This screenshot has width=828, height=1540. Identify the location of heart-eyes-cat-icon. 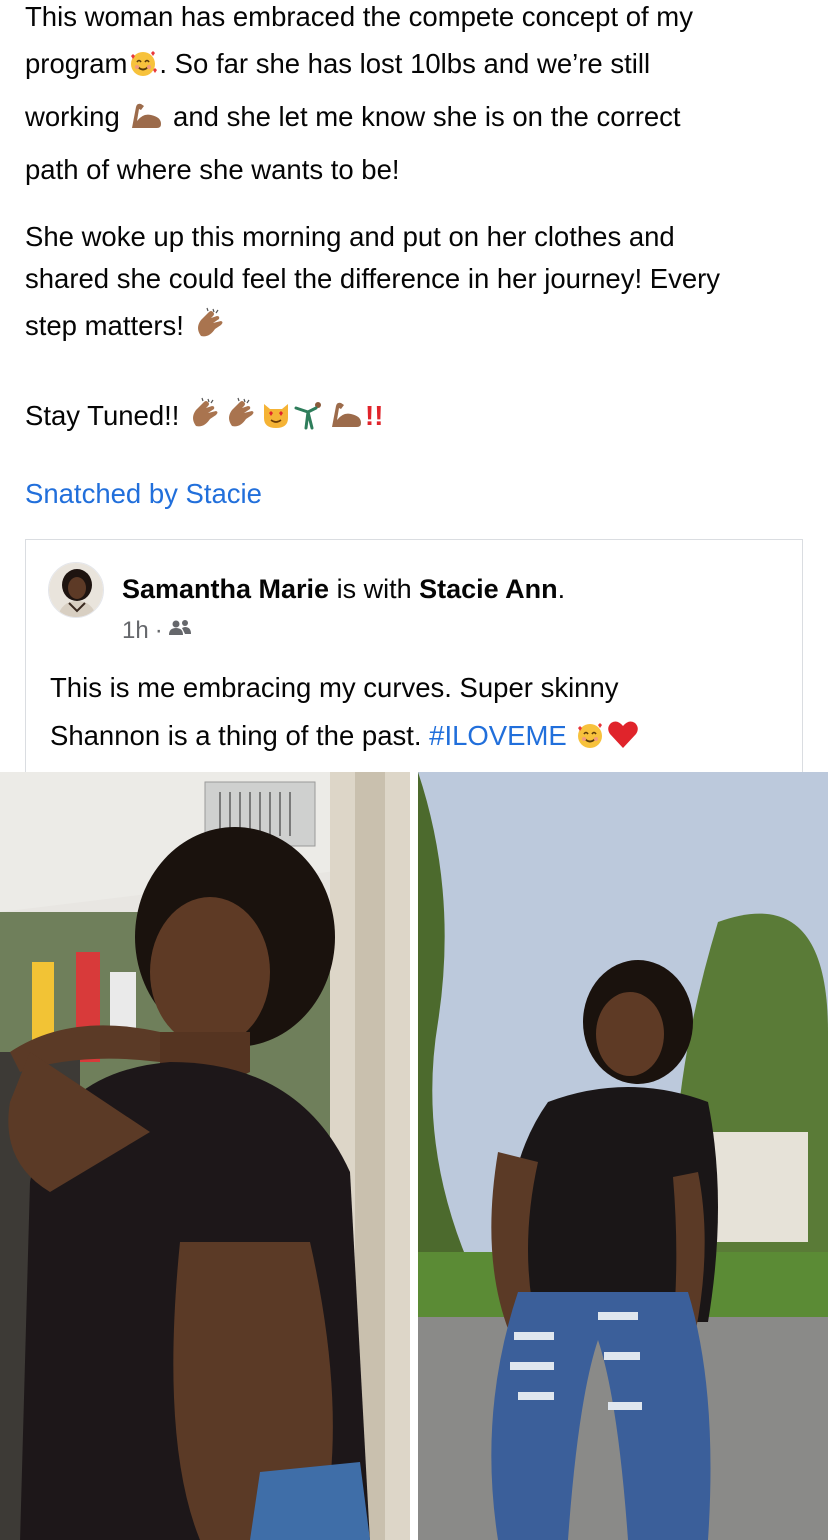
(276, 421).